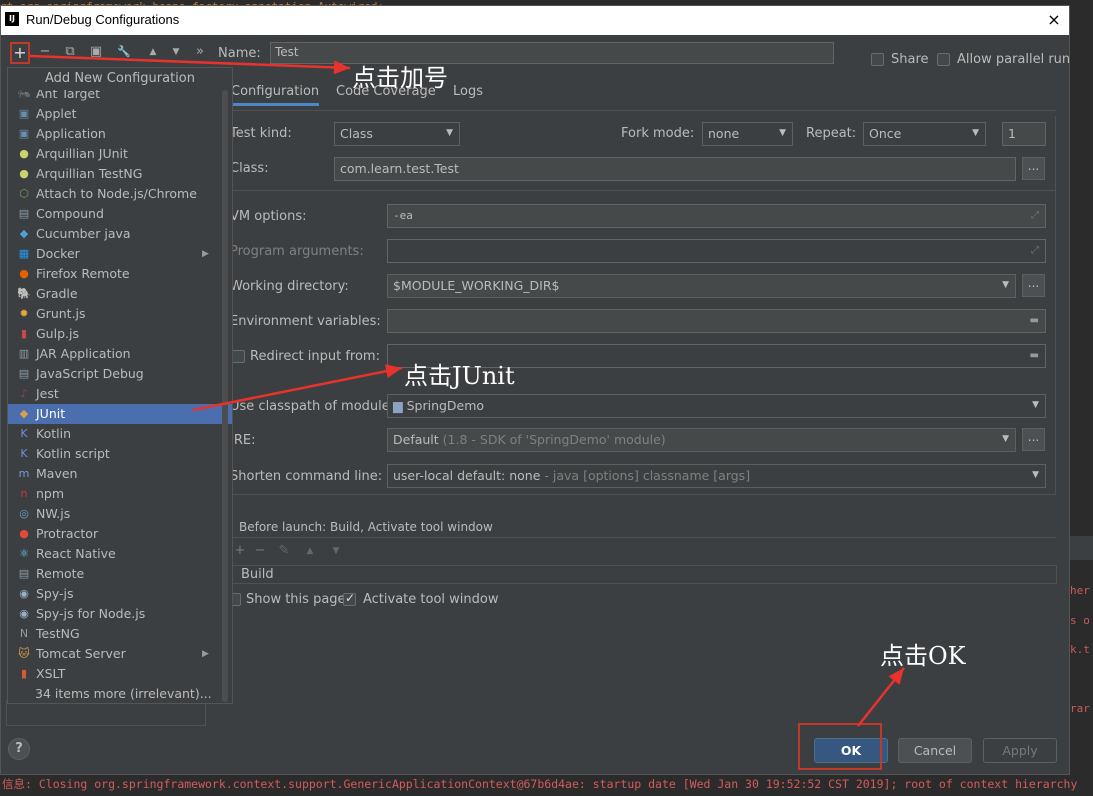 The height and width of the screenshot is (796, 1093). Describe the element at coordinates (341, 67) in the screenshot. I see `arrow-plus-head` at that location.